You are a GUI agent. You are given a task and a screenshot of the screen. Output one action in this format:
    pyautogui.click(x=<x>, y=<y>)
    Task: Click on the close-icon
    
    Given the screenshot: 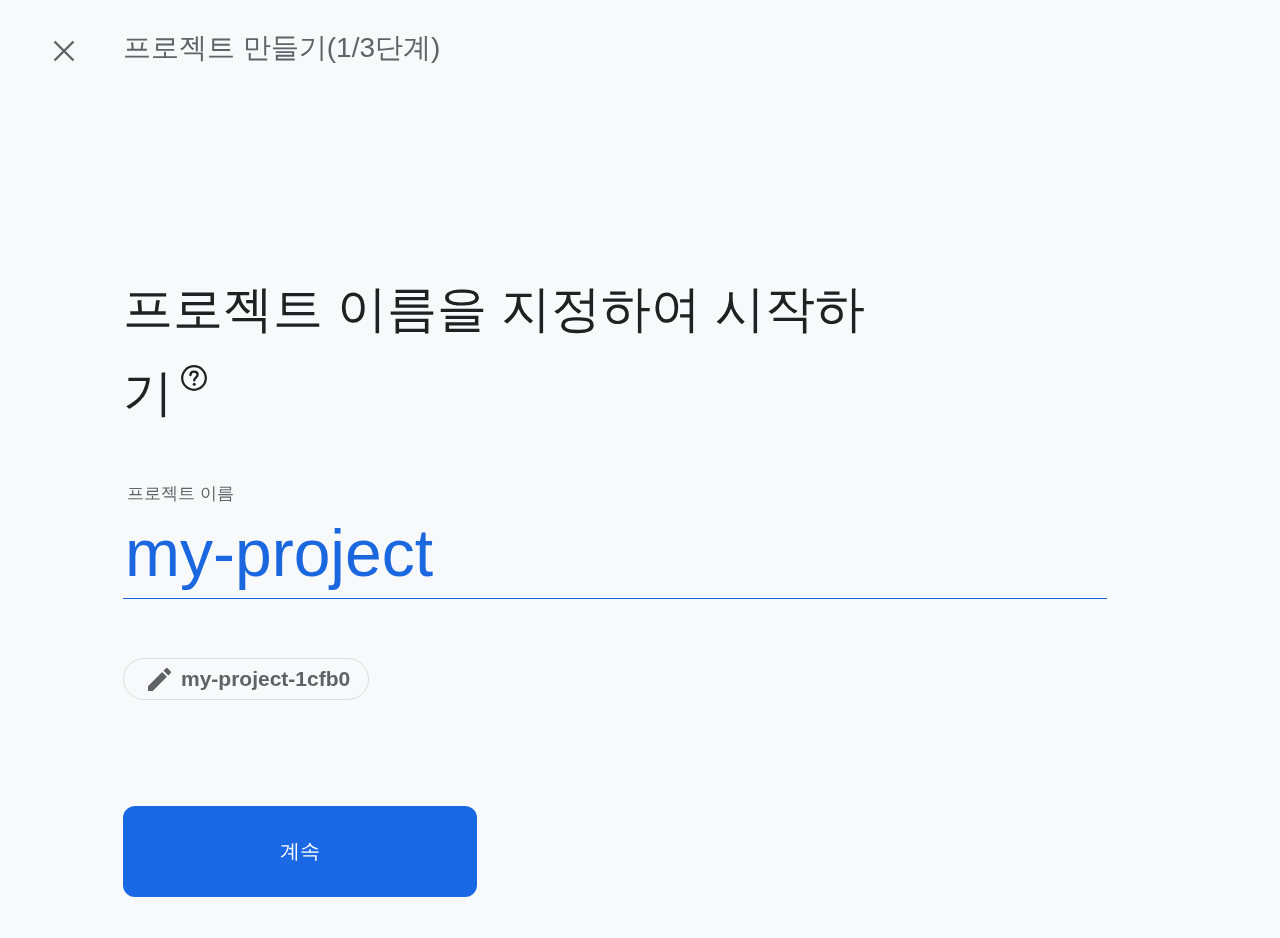 What is the action you would take?
    pyautogui.click(x=64, y=51)
    